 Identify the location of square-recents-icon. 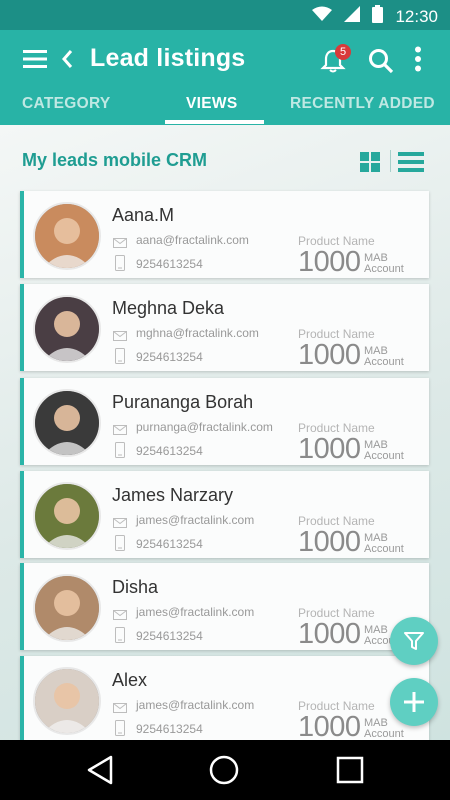
(350, 770).